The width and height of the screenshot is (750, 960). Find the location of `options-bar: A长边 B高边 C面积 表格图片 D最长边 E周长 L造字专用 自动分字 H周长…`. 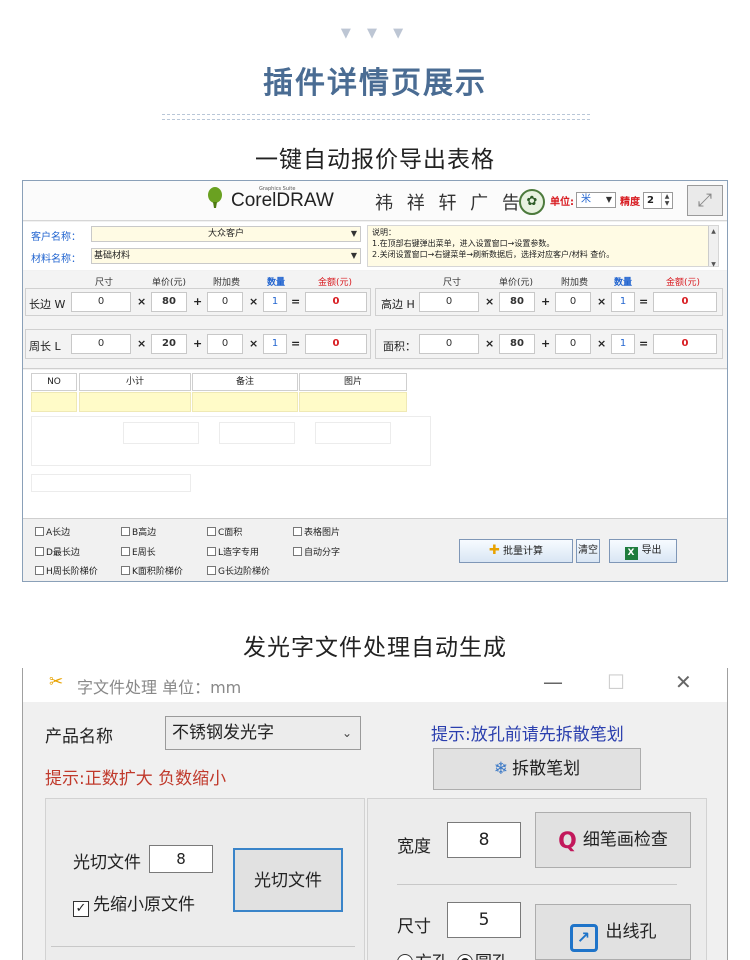

options-bar: A长边 B高边 C面积 表格图片 D最长边 E周长 L造字专用 自动分字 H周长… is located at coordinates (375, 549).